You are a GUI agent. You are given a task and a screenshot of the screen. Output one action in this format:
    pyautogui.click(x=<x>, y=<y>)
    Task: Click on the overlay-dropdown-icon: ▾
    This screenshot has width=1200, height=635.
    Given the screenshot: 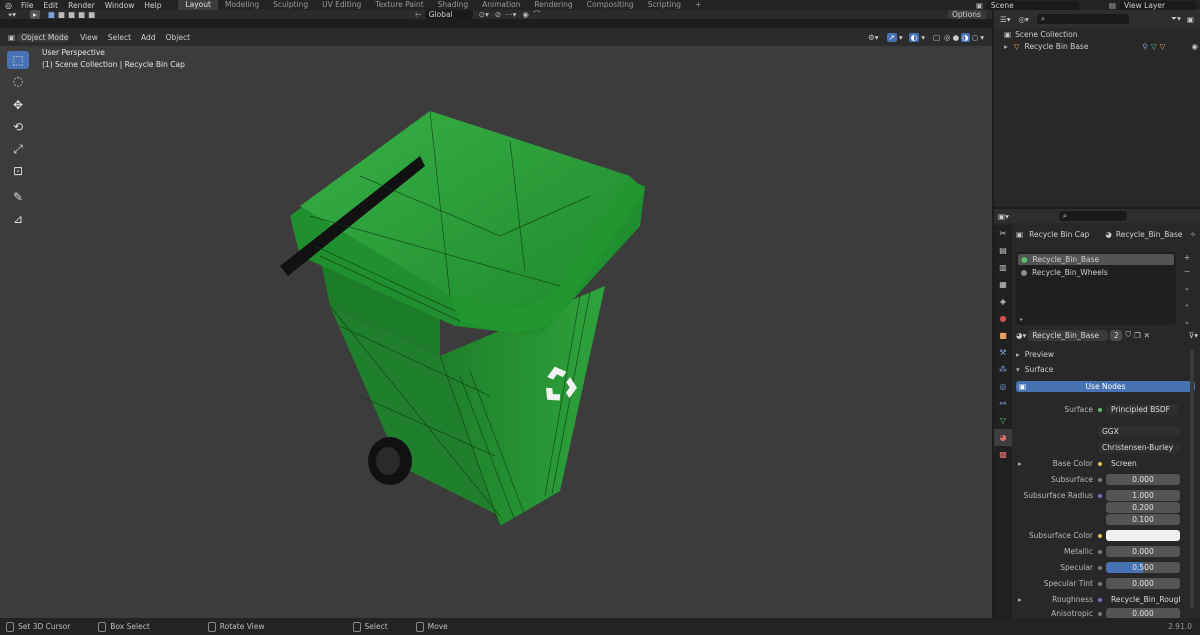 What is the action you would take?
    pyautogui.click(x=923, y=37)
    